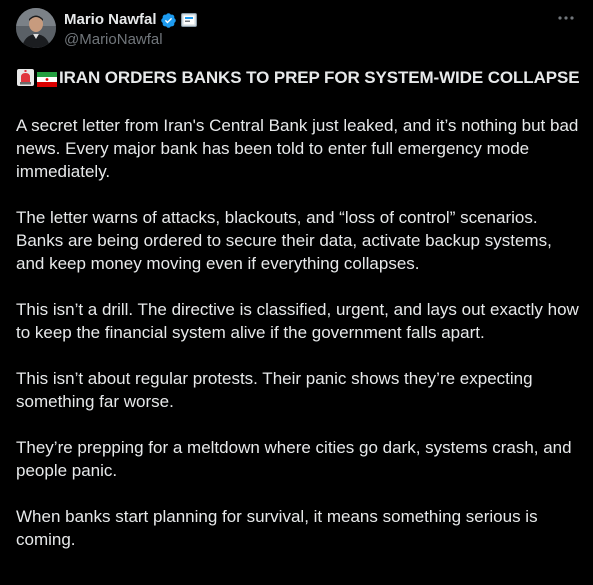  What do you see at coordinates (130, 40) in the screenshot?
I see `author-handle: @MarioNawfal` at bounding box center [130, 40].